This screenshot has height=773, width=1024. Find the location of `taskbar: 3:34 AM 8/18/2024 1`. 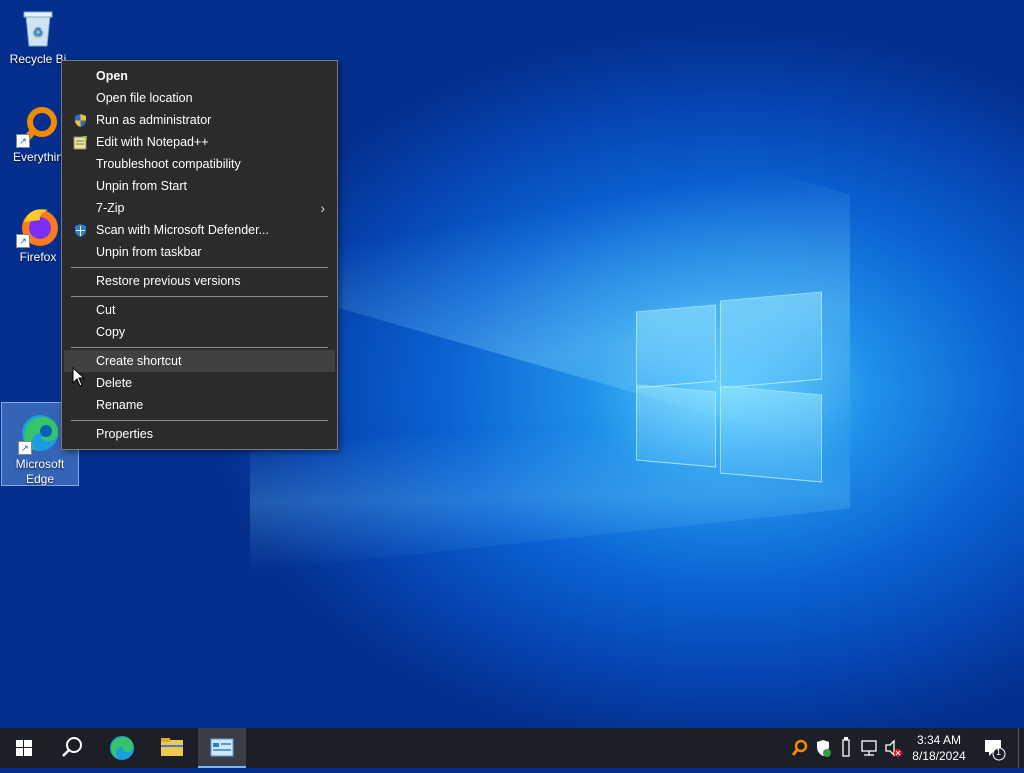

taskbar: 3:34 AM 8/18/2024 1 is located at coordinates (512, 748).